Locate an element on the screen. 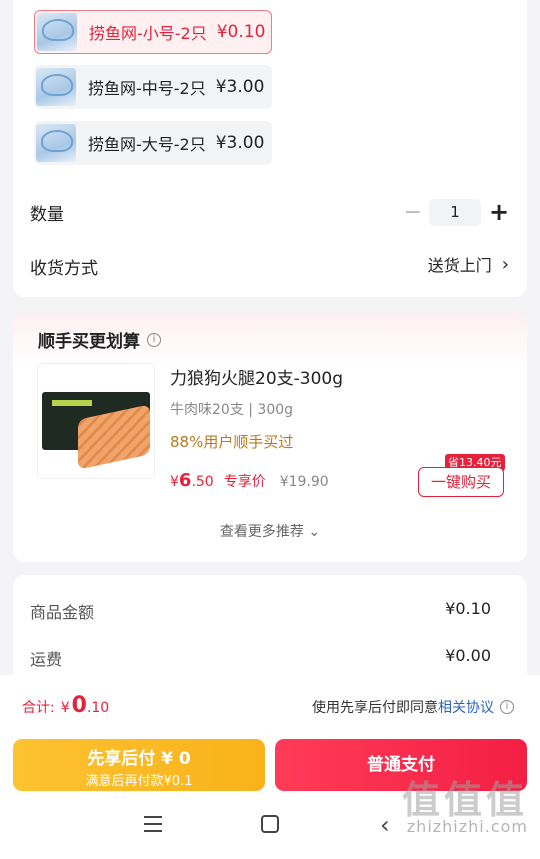 The width and height of the screenshot is (540, 859). product-image is located at coordinates (96, 421).